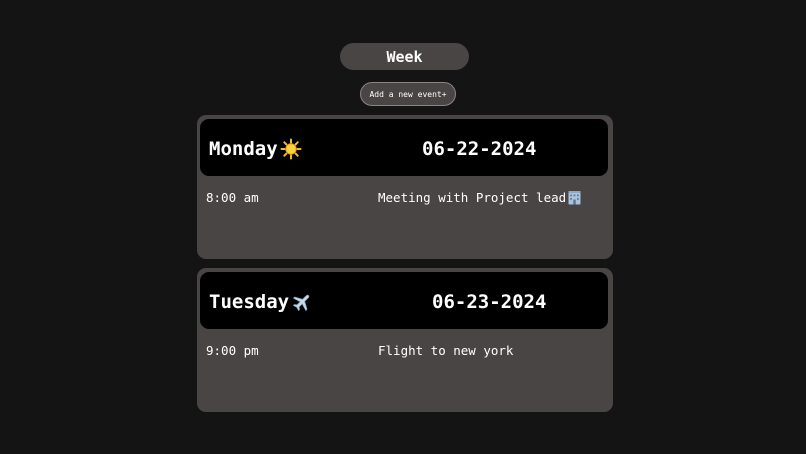 The image size is (806, 454). I want to click on event-time: 8:00 am, so click(232, 197).